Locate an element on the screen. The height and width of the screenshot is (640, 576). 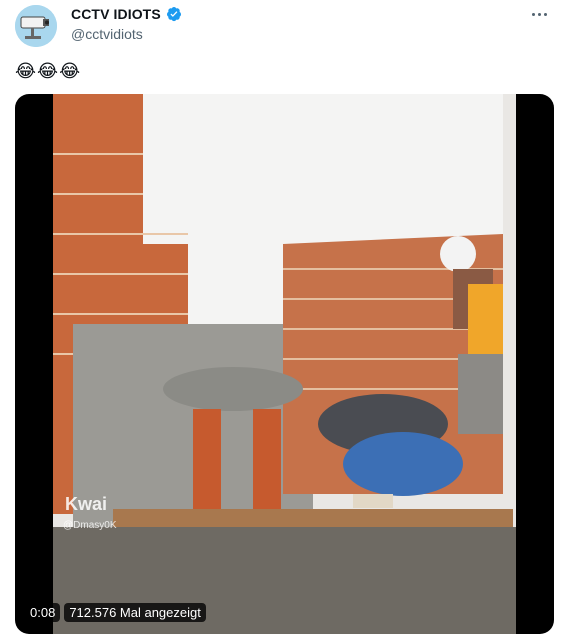
display-name: CCTV IDIOTS is located at coordinates (116, 14).